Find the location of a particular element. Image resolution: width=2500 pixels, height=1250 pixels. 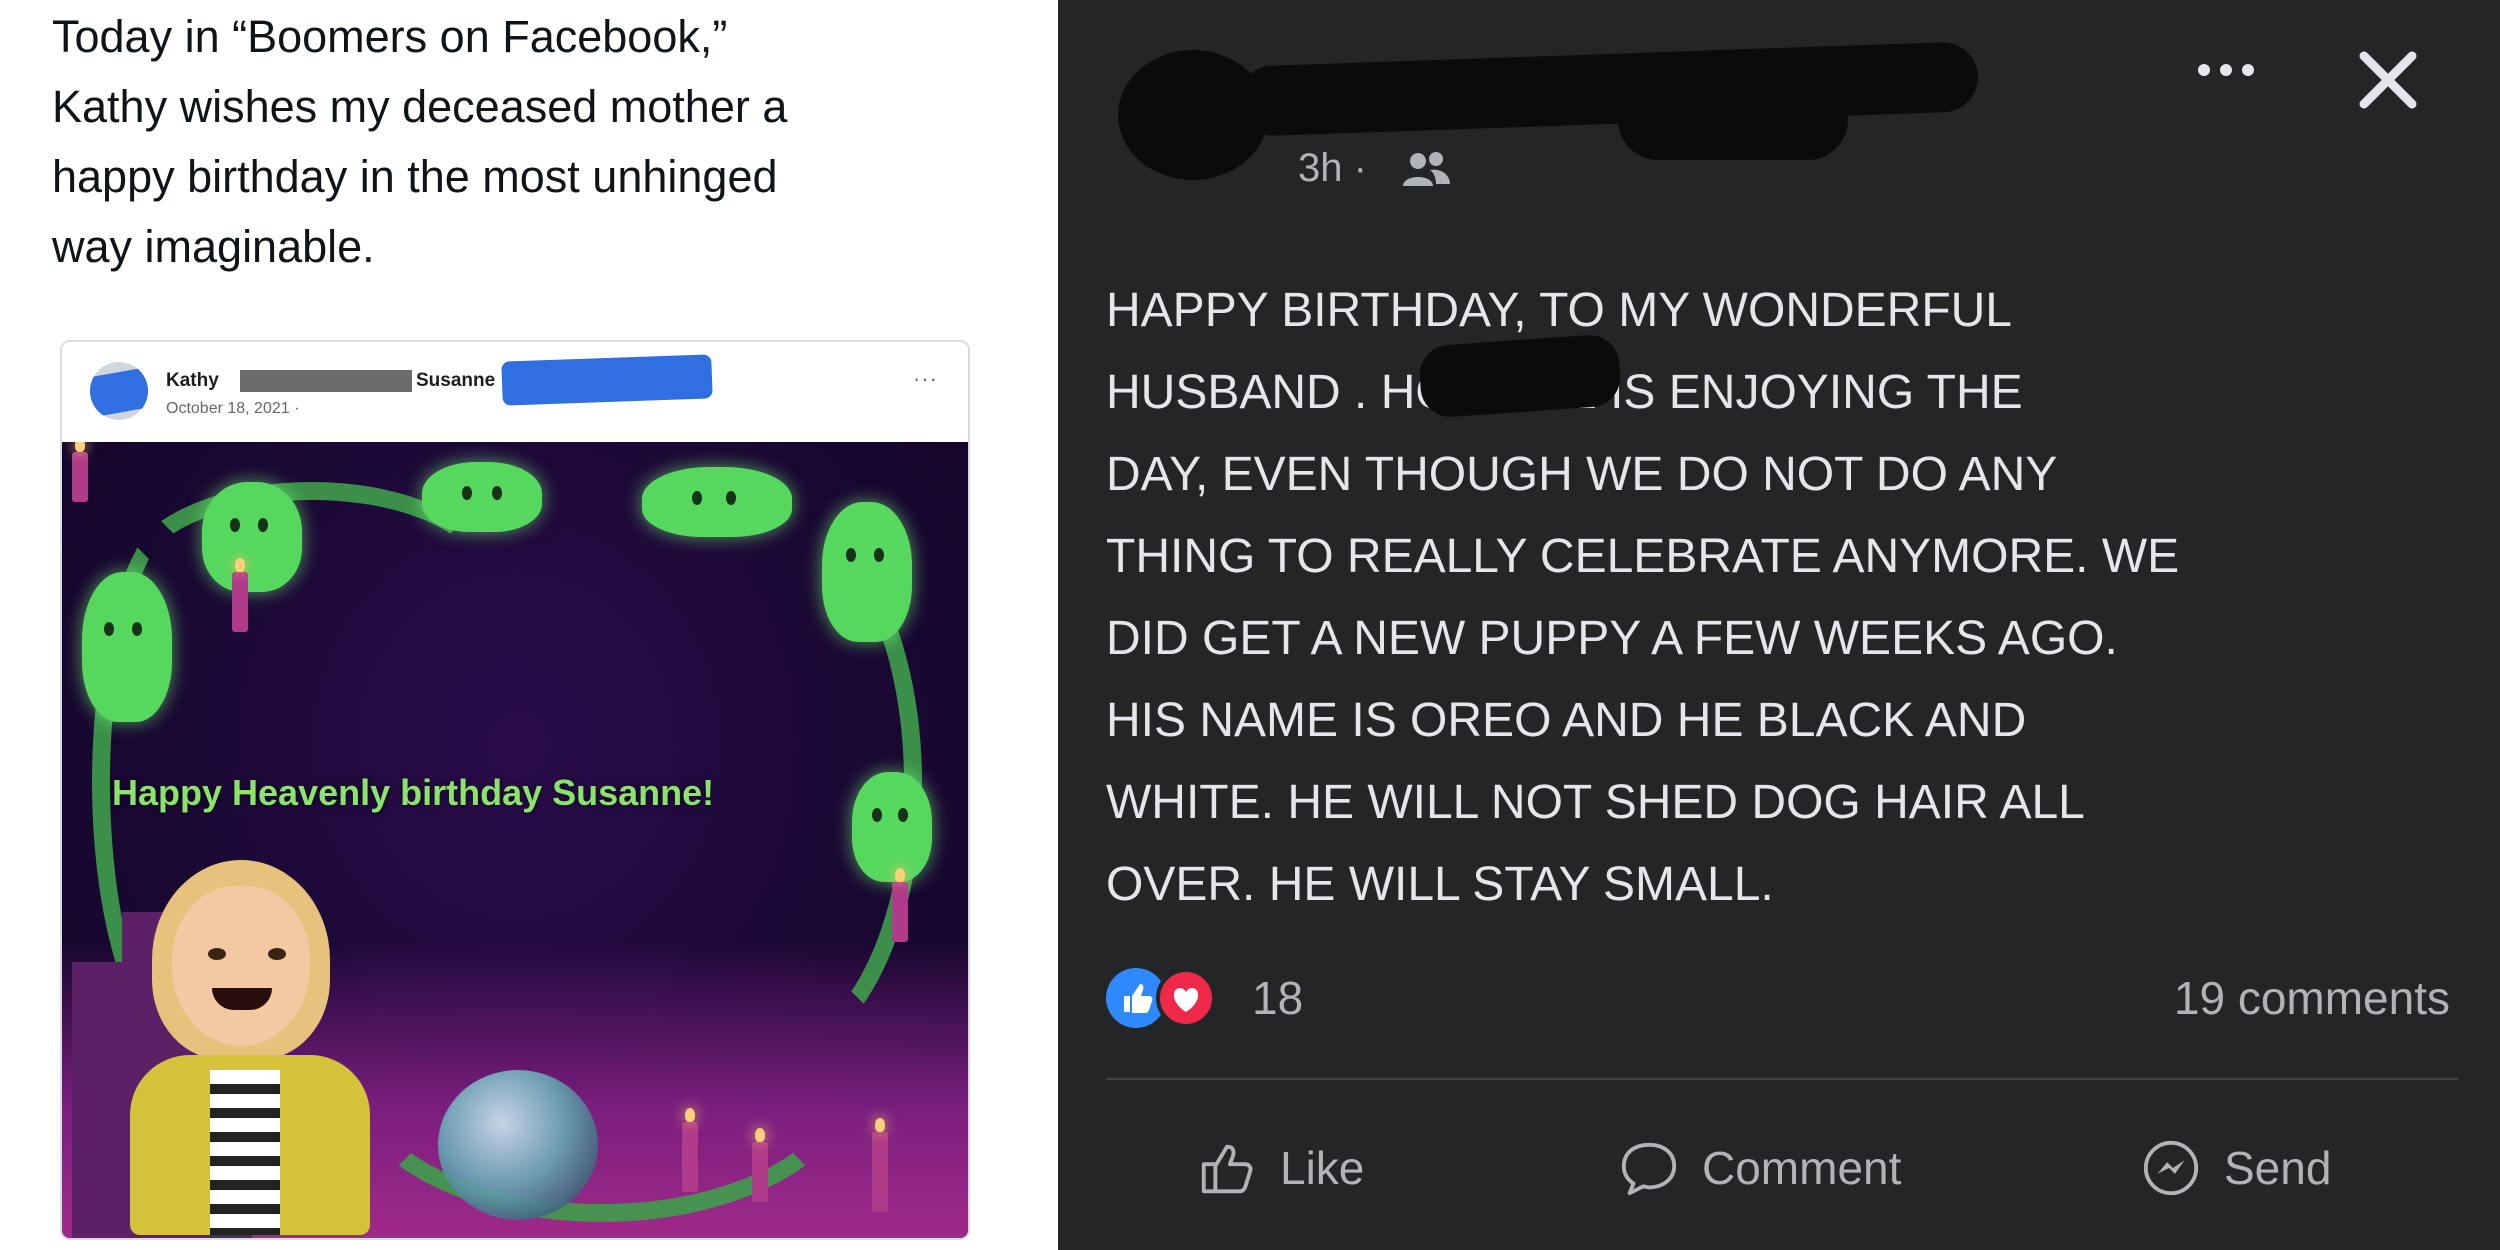

embedded-recipient-name: Susanne is located at coordinates (456, 380).